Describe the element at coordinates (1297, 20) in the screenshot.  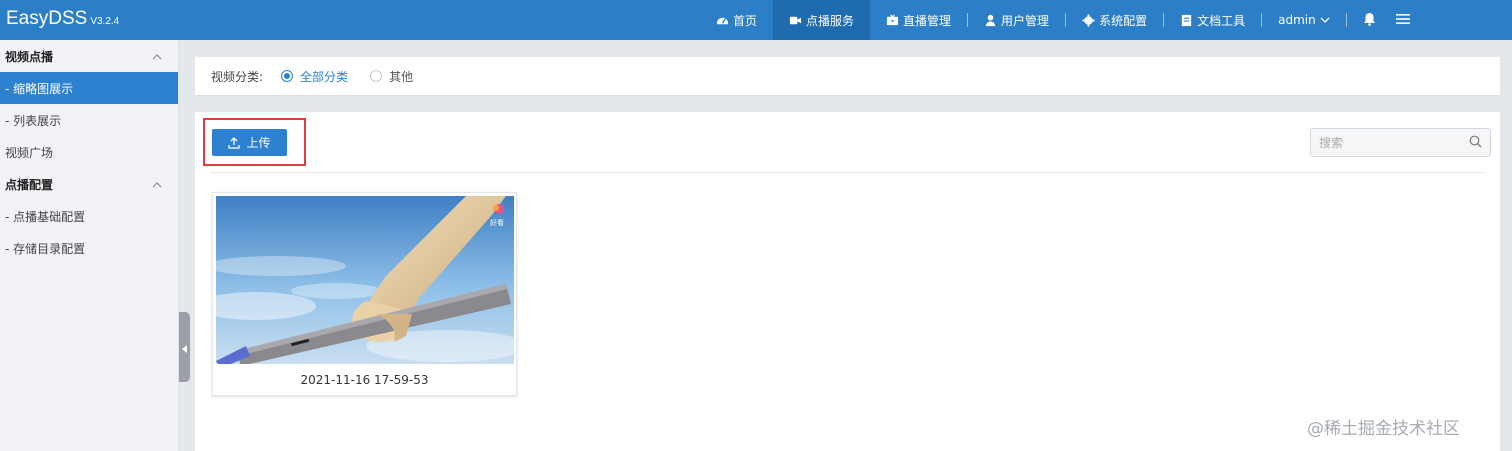
I see `username: admin` at that location.